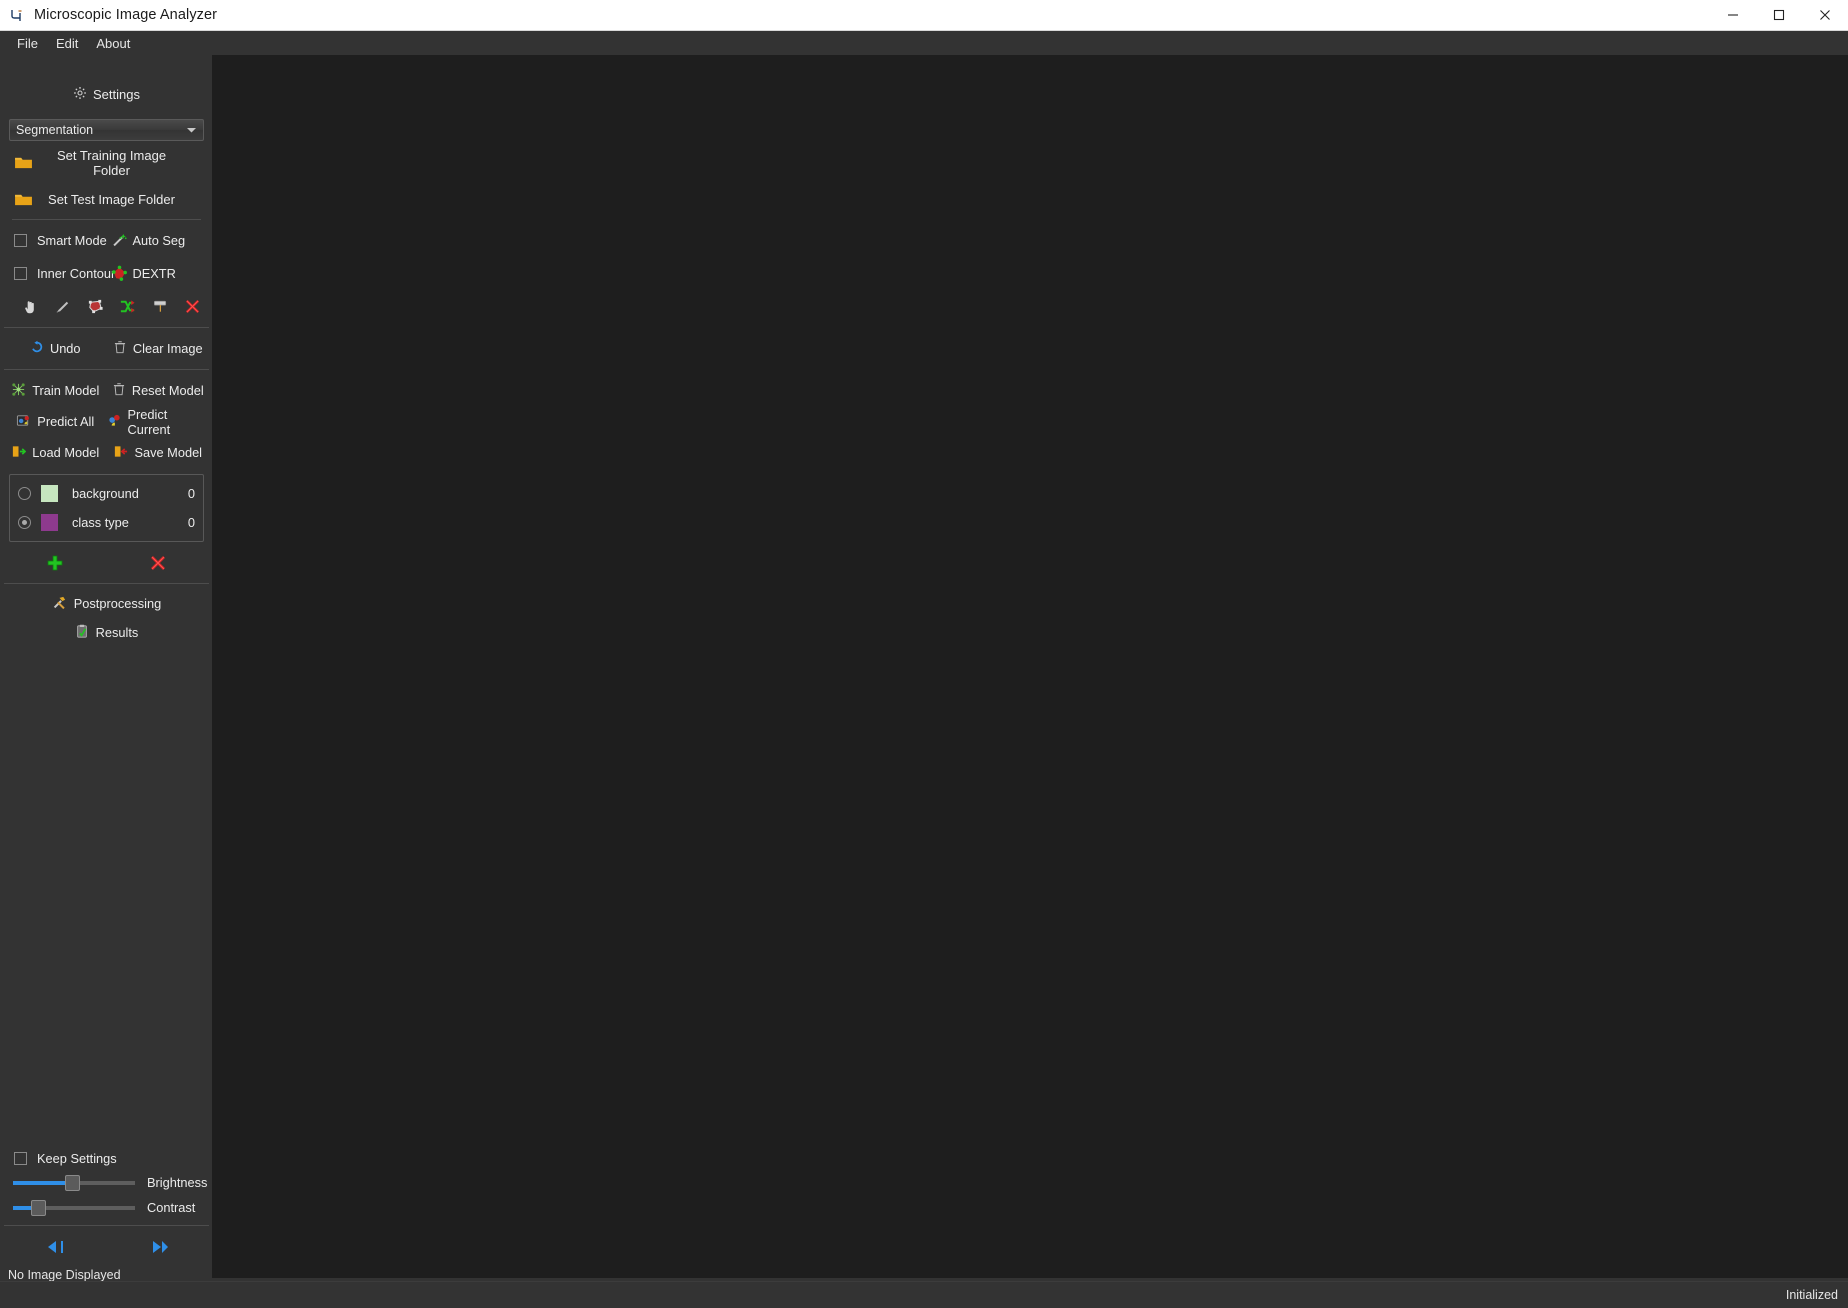 This screenshot has width=1848, height=1308. I want to click on merge-split-icon, so click(128, 306).